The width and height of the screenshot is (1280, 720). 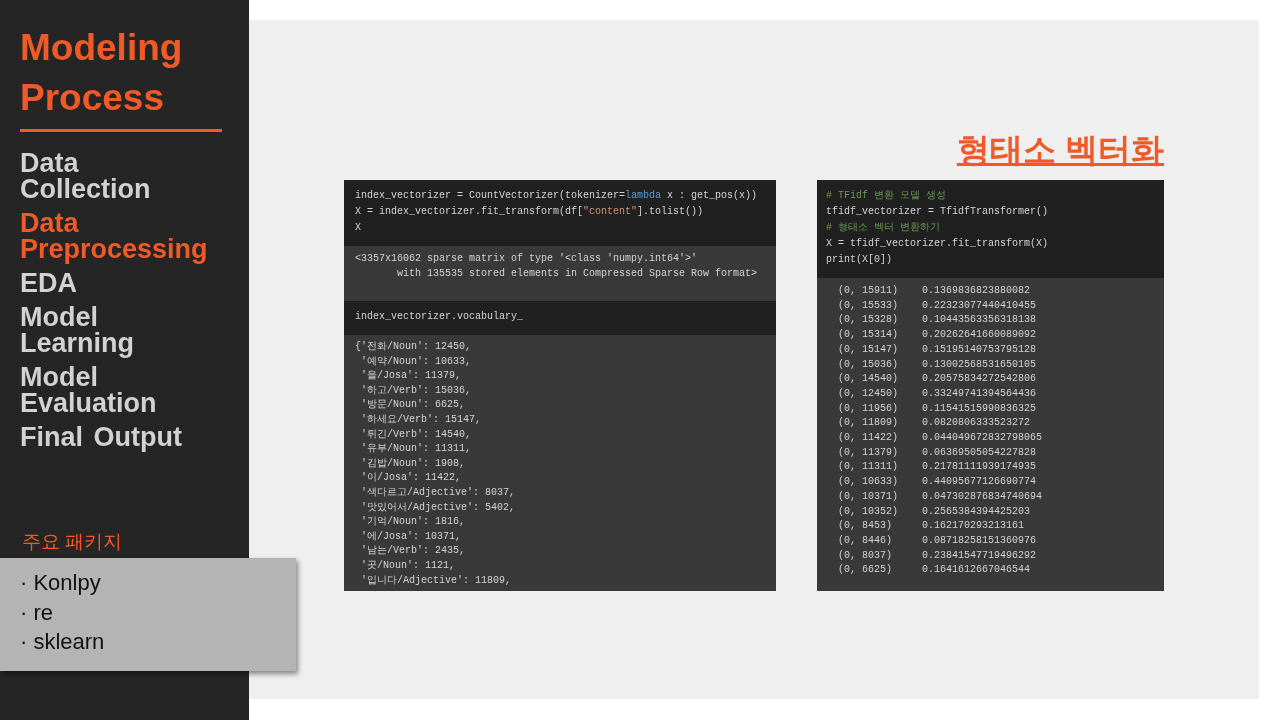 What do you see at coordinates (865, 570) in the screenshot?
I see `matrix-index: (0, 6625)` at bounding box center [865, 570].